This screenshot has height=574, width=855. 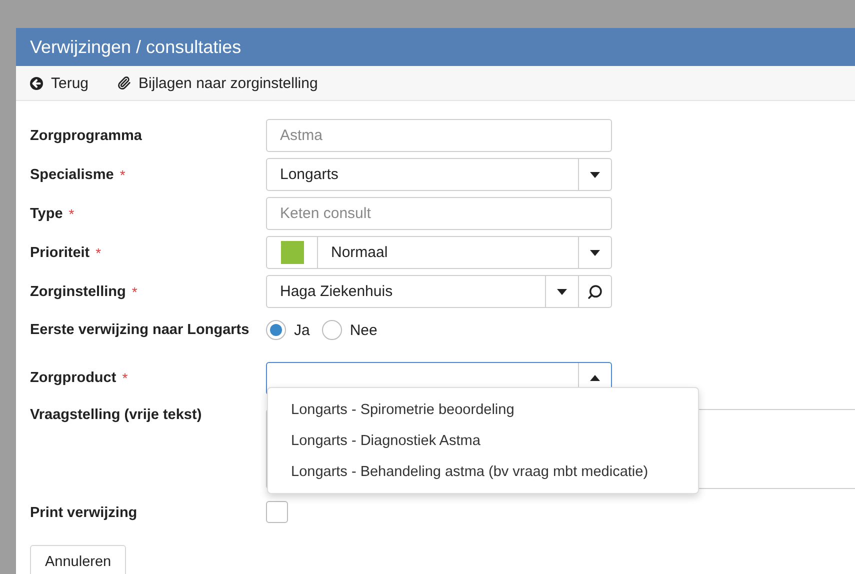 What do you see at coordinates (302, 330) in the screenshot?
I see `radio-label: Ja` at bounding box center [302, 330].